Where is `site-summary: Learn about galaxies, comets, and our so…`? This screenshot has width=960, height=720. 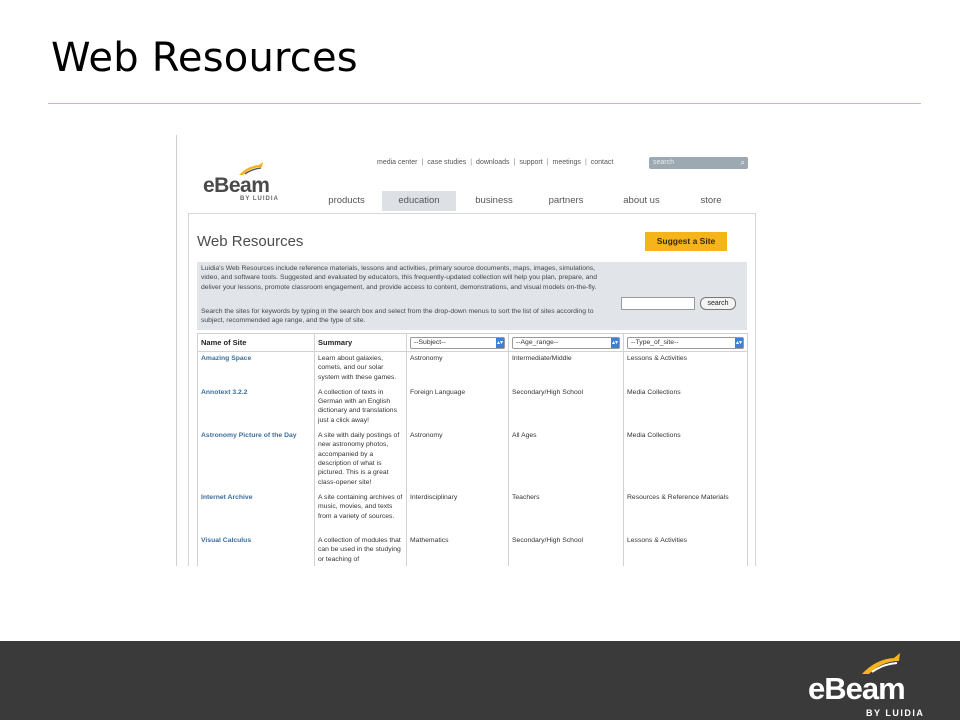
site-summary: Learn about galaxies, comets, and our so… is located at coordinates (360, 368).